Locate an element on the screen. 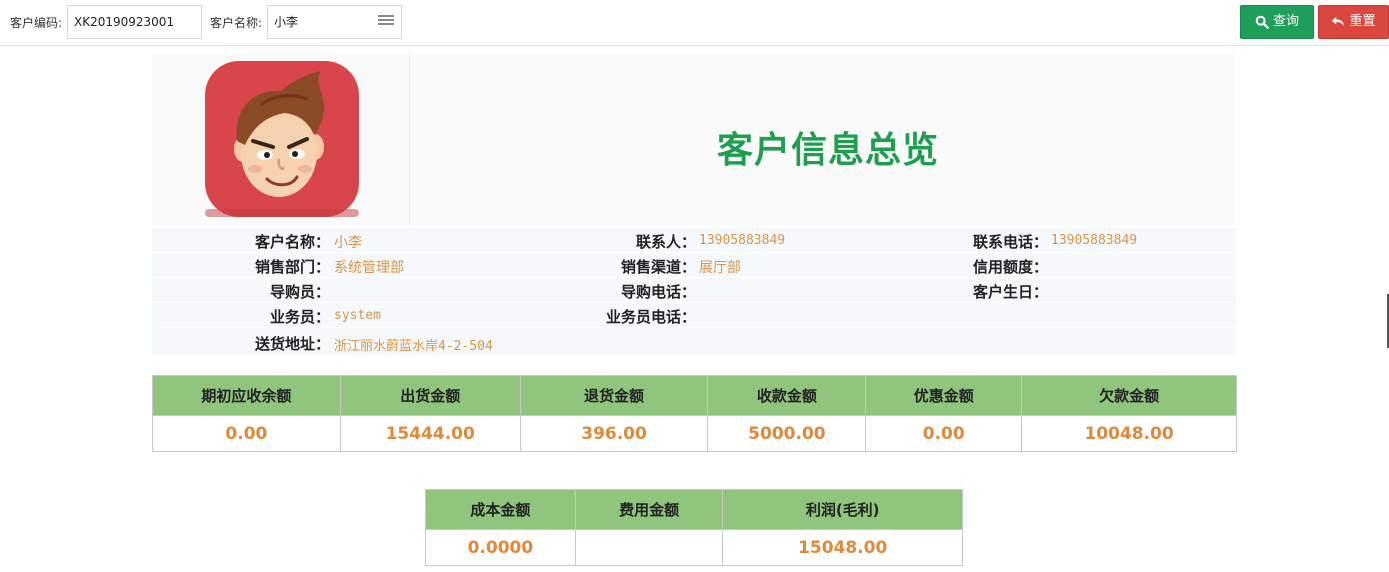  info-row: 导购员： 导购电话： 客户生日： is located at coordinates (694, 290).